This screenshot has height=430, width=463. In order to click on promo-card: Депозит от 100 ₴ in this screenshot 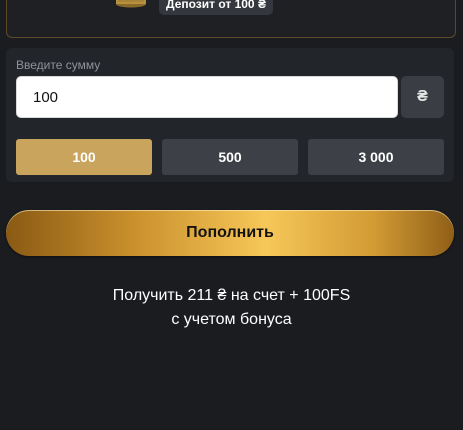, I will do `click(231, 19)`.